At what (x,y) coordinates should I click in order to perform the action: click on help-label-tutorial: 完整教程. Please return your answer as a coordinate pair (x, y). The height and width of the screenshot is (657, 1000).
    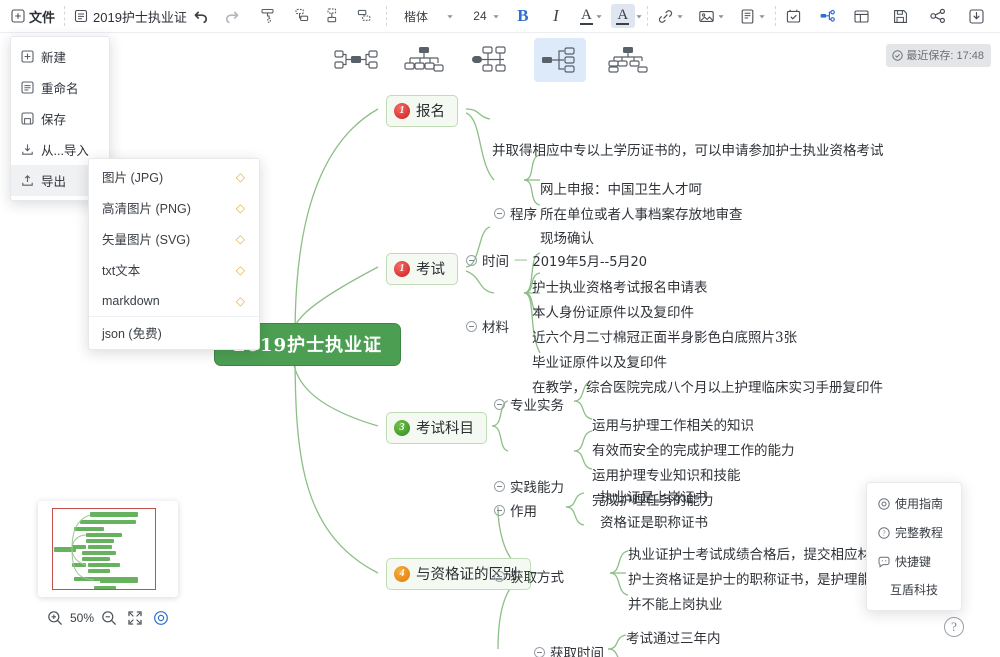
    Looking at the image, I should click on (919, 533).